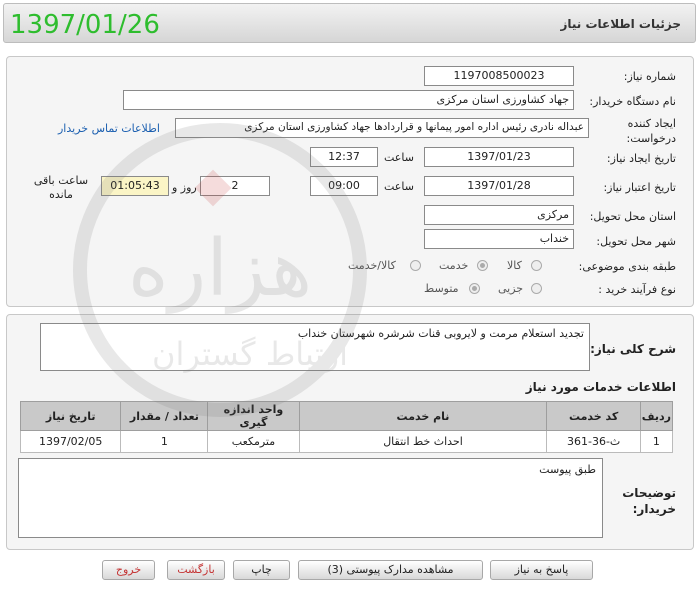  I want to click on page-title: جزئیات اطلاعات نیاز, so click(620, 24).